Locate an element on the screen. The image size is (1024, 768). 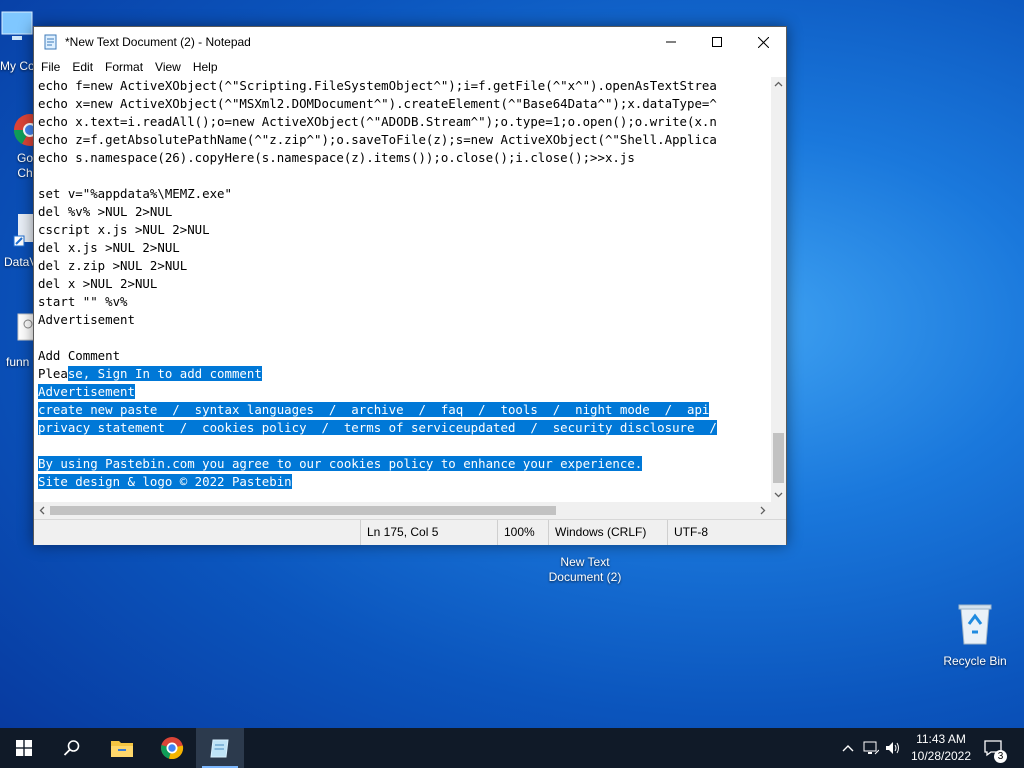
editor-line-text: set v="%appdata%\MEMZ.exe" is located at coordinates (135, 193).